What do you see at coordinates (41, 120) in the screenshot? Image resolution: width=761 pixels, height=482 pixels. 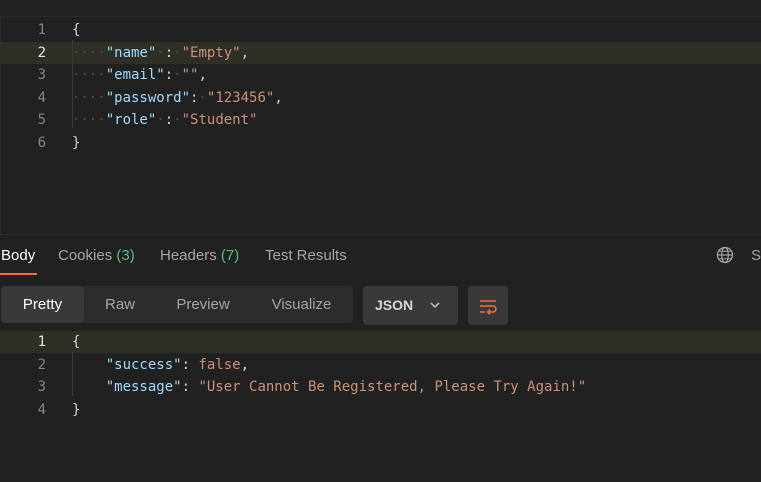 I see `line-number: 5` at bounding box center [41, 120].